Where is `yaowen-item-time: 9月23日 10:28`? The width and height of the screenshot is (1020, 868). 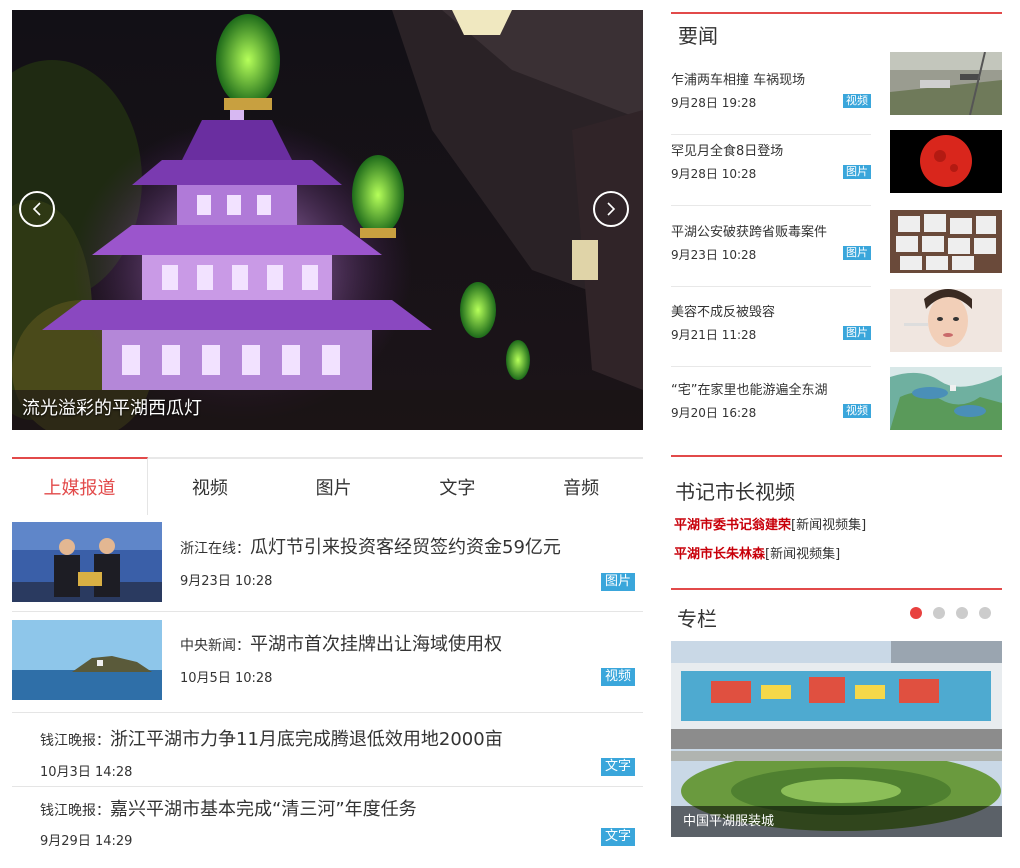
yaowen-item-time: 9月23日 10:28 is located at coordinates (714, 255).